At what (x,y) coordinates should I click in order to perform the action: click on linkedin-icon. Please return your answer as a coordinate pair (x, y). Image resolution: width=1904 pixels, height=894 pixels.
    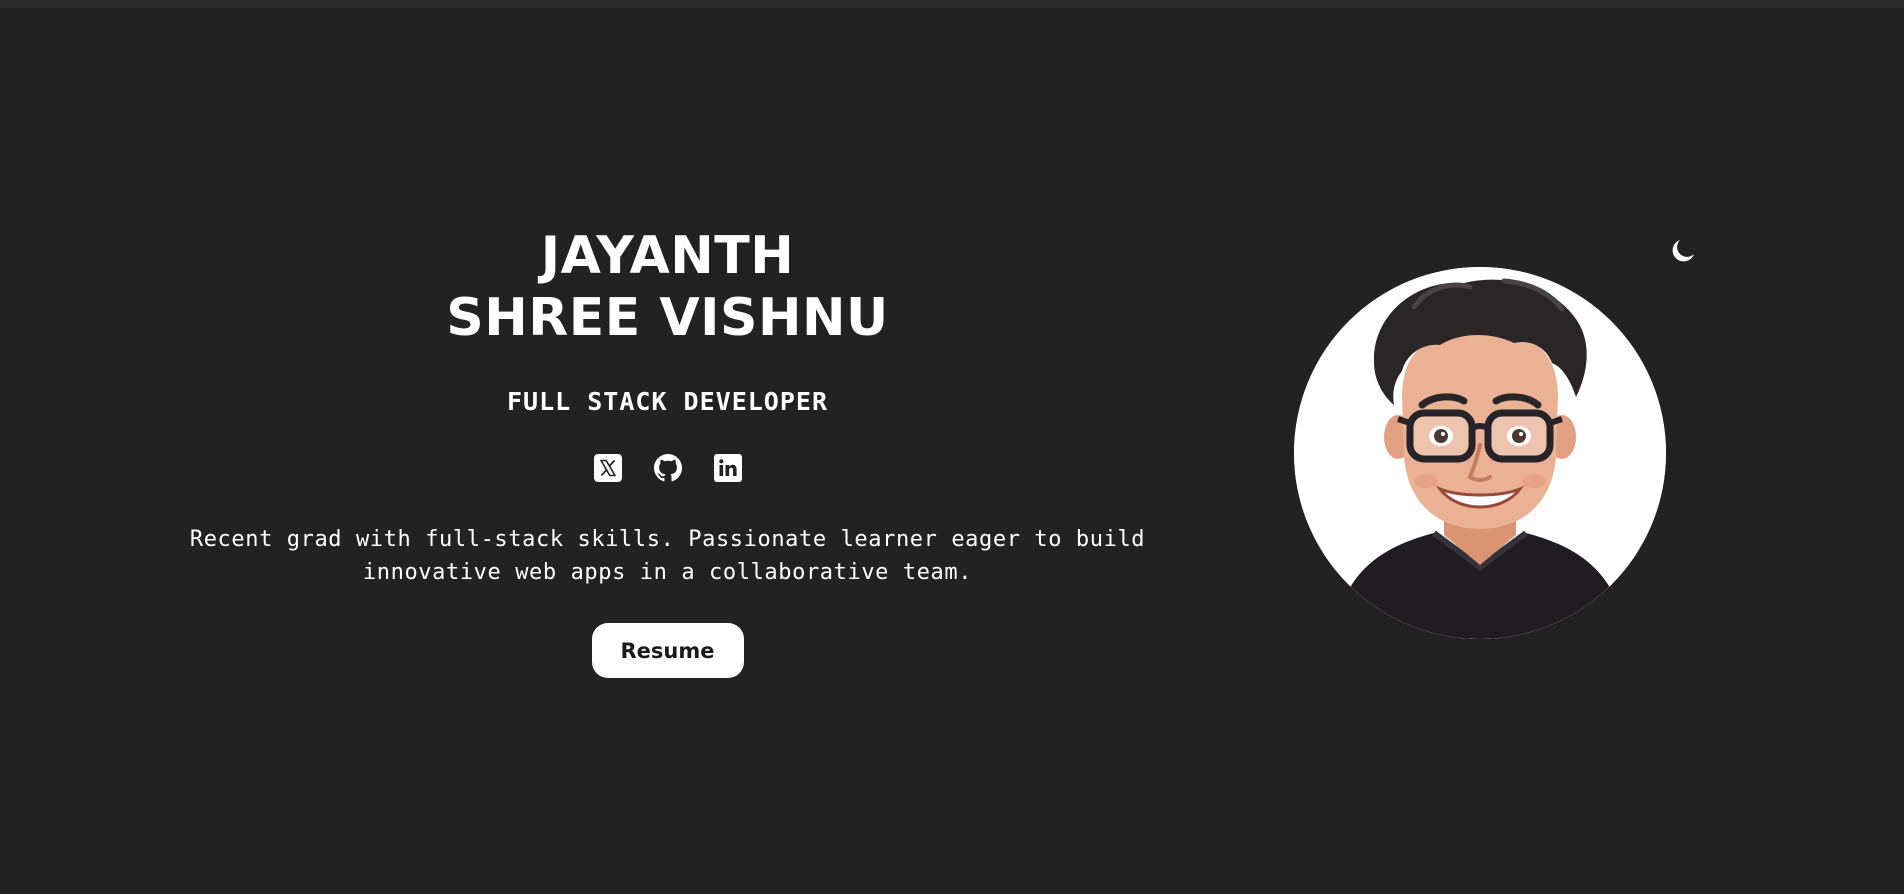
    Looking at the image, I should click on (727, 467).